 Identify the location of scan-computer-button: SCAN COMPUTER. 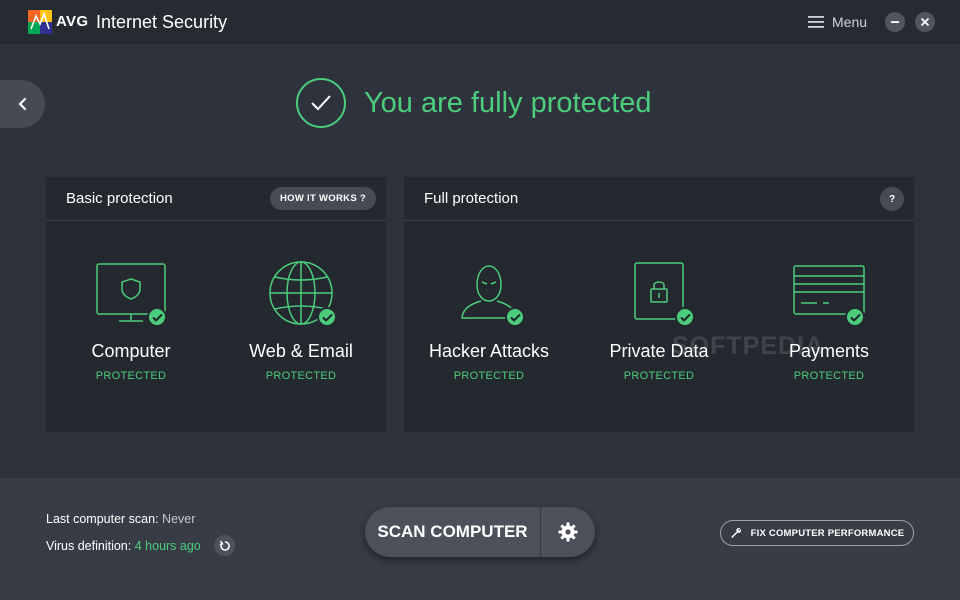
(452, 532).